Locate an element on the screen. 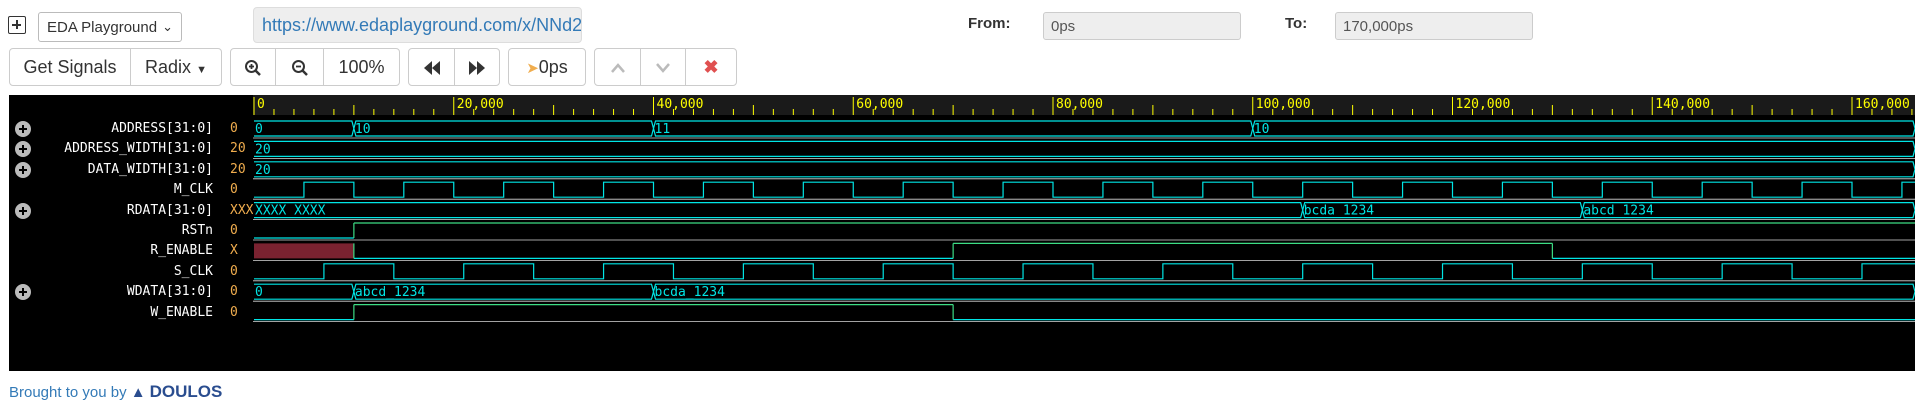 The image size is (1915, 411). radix-button: Radix ▼ is located at coordinates (176, 67).